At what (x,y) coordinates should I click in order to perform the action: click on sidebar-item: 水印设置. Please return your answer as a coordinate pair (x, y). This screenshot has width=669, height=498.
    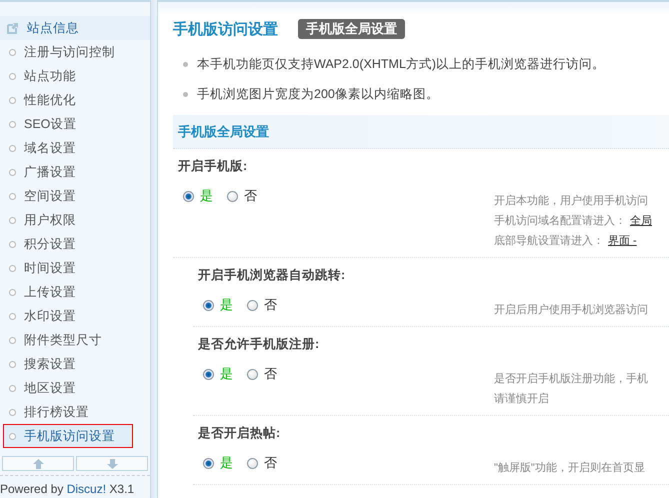
    Looking at the image, I should click on (75, 316).